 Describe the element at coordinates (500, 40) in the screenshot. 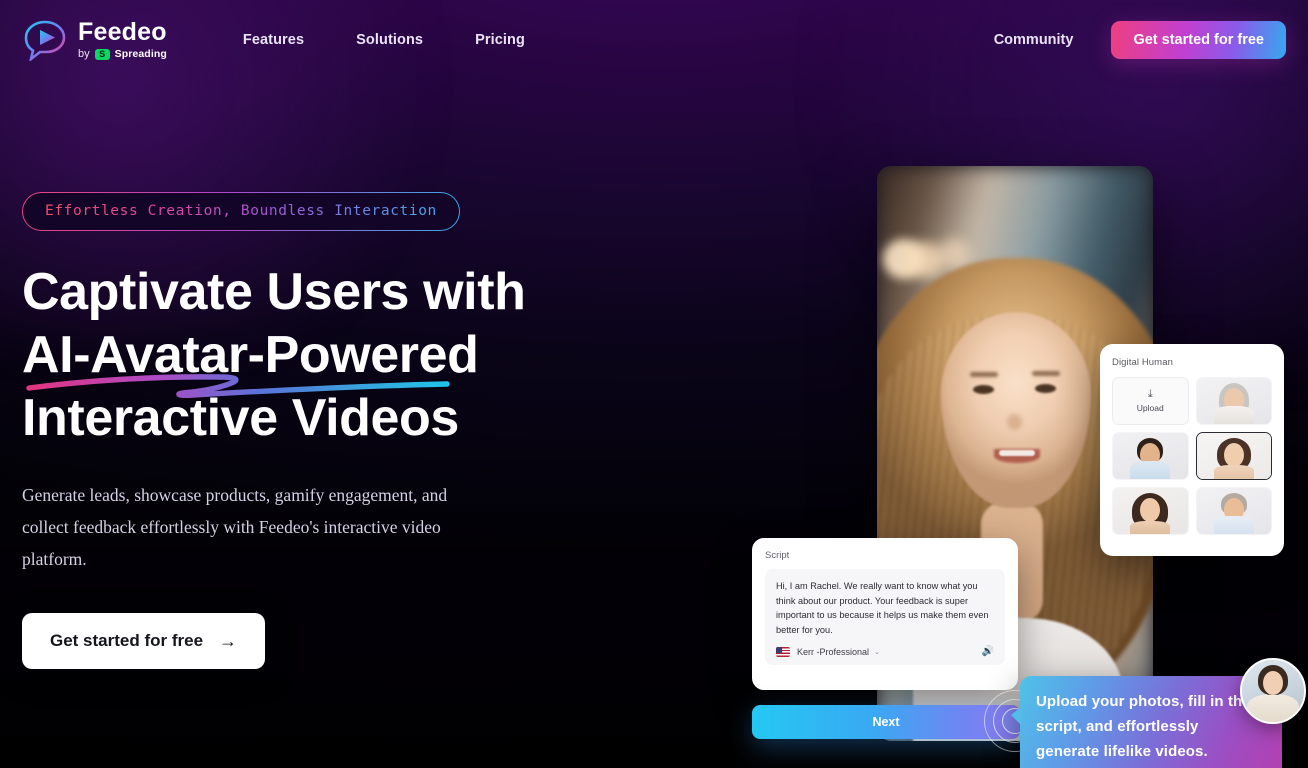

I see `nav-item-pricing: Pricing` at that location.